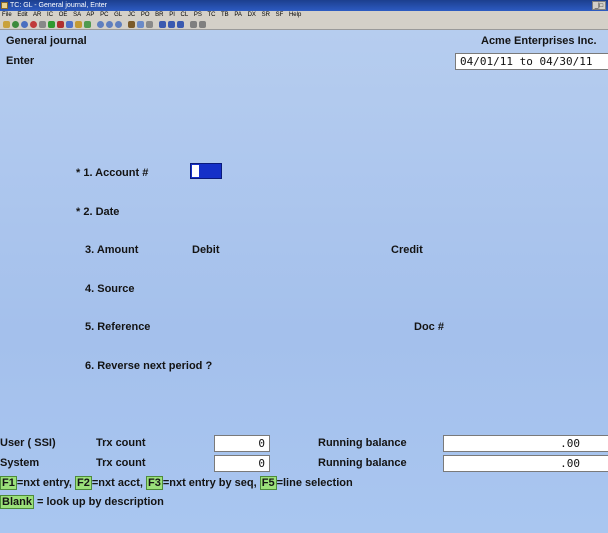  Describe the element at coordinates (78, 24) in the screenshot. I see `user-icon` at that location.